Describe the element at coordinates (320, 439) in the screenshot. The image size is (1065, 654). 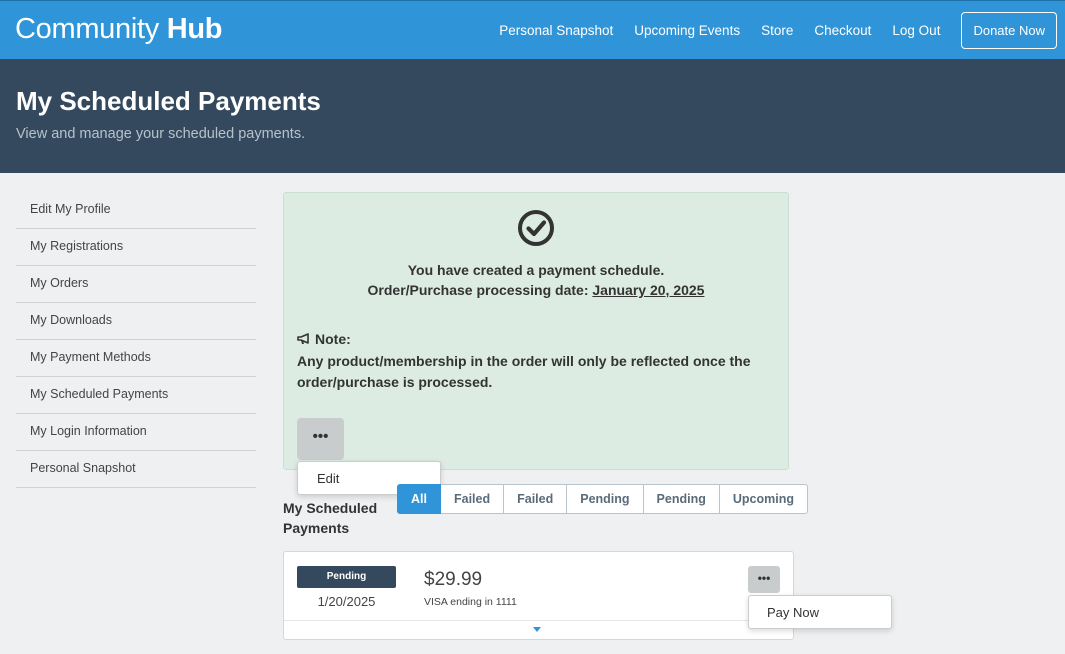
I see `notice-more-button: •••` at that location.